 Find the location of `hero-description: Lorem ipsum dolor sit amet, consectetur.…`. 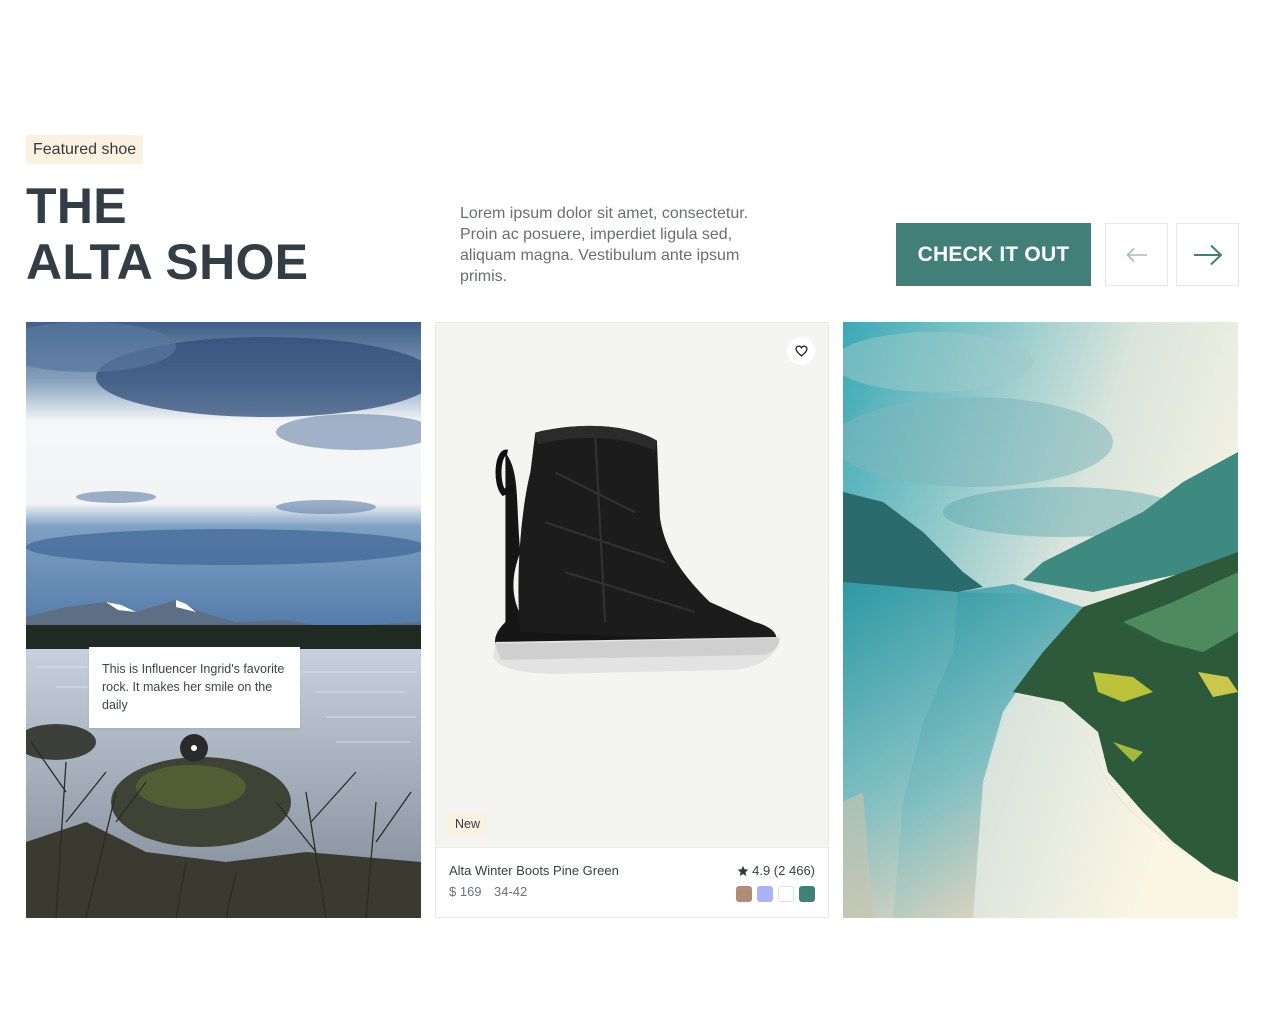

hero-description: Lorem ipsum dolor sit amet, consectetur.… is located at coordinates (604, 245).